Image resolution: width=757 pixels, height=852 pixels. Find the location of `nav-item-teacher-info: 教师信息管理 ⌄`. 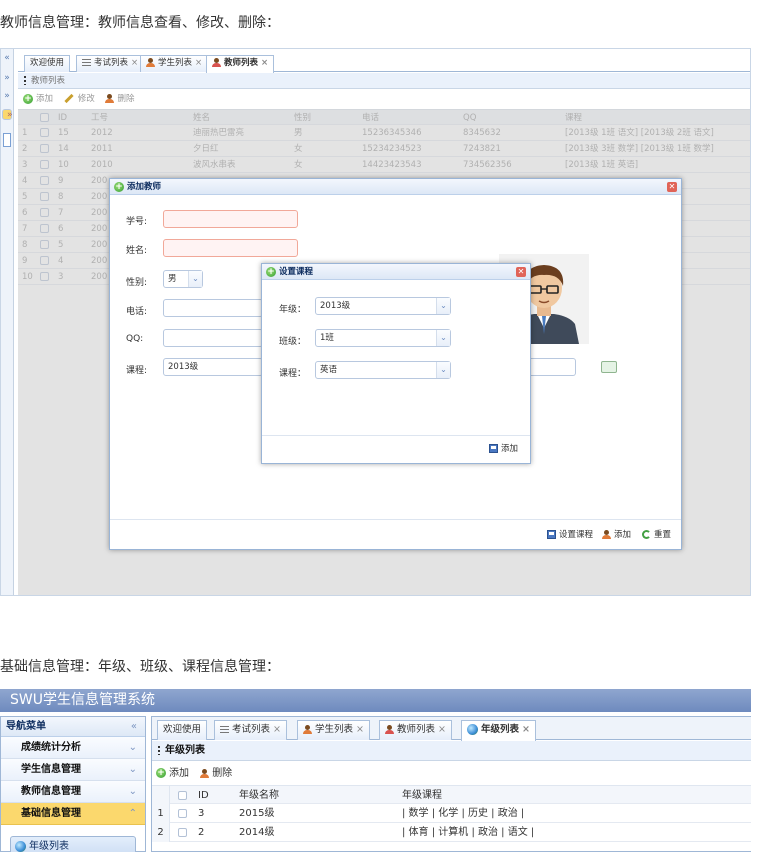

nav-item-teacher-info: 教师信息管理 ⌄ is located at coordinates (73, 792).